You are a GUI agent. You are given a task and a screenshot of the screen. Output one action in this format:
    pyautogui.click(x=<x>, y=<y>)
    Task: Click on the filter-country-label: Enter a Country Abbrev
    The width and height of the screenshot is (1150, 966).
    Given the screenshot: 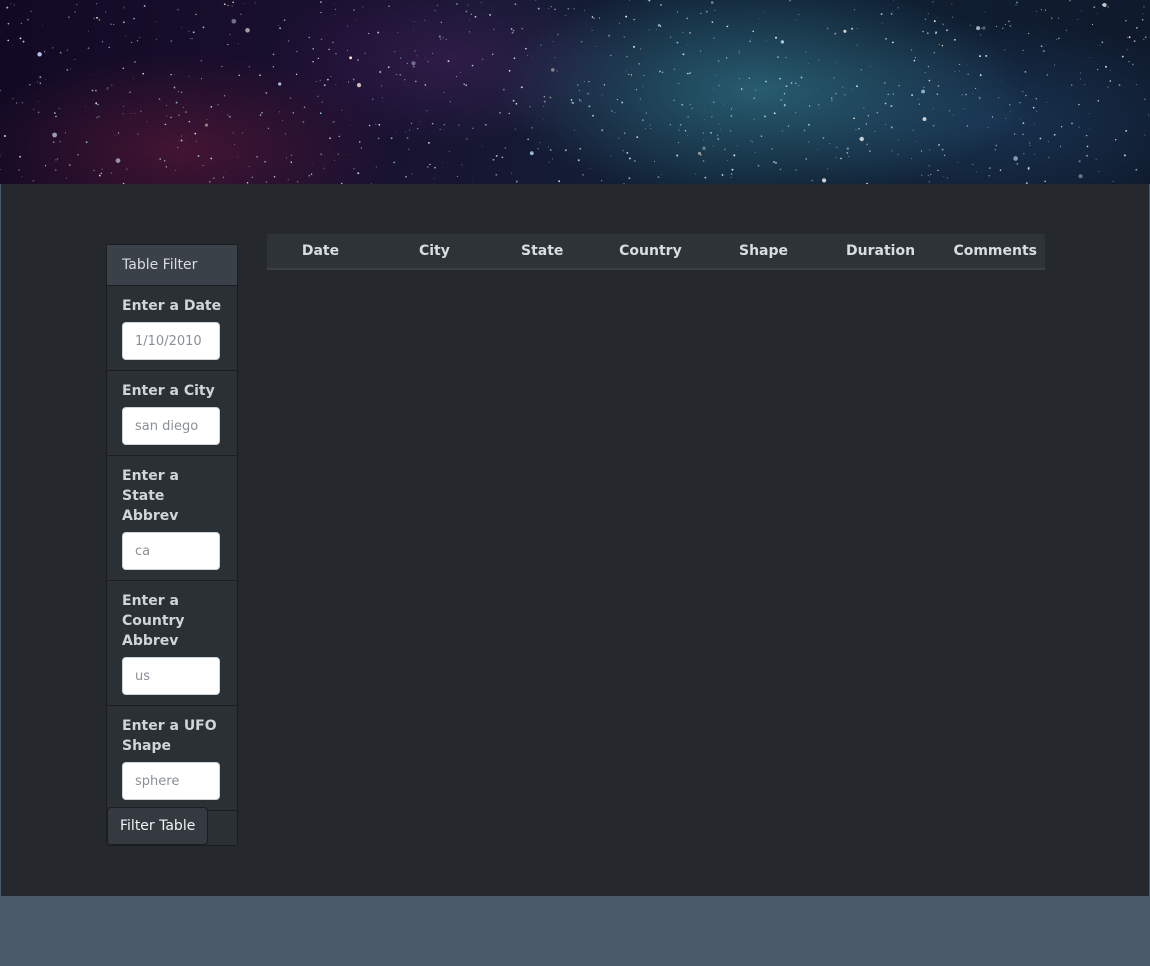 What is the action you would take?
    pyautogui.click(x=153, y=621)
    